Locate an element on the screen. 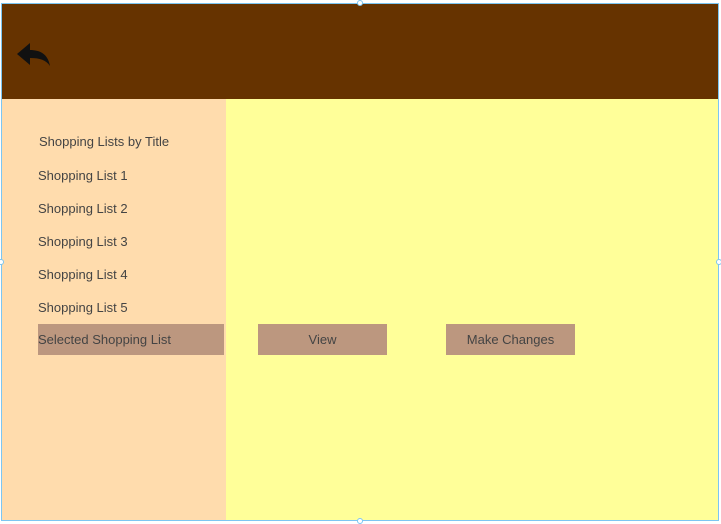 This screenshot has width=721, height=524. selected-shopping-list: Selected Shopping List is located at coordinates (131, 339).